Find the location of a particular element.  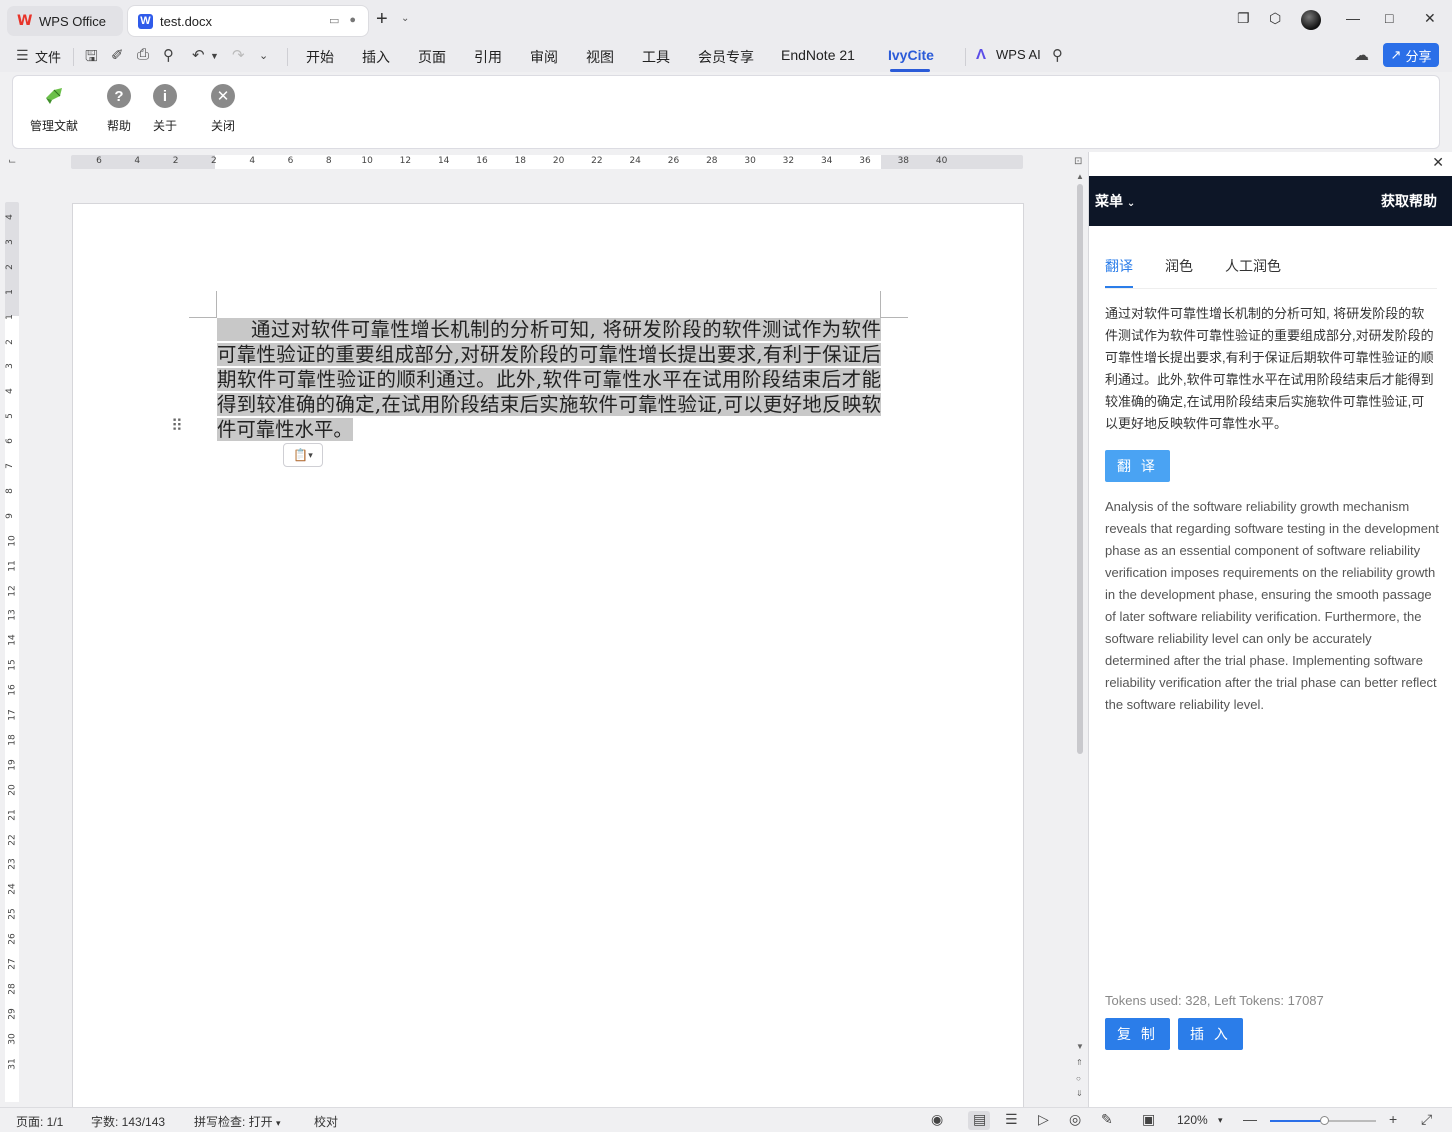

tab-document: W test.docx ▭ ● is located at coordinates (248, 21).